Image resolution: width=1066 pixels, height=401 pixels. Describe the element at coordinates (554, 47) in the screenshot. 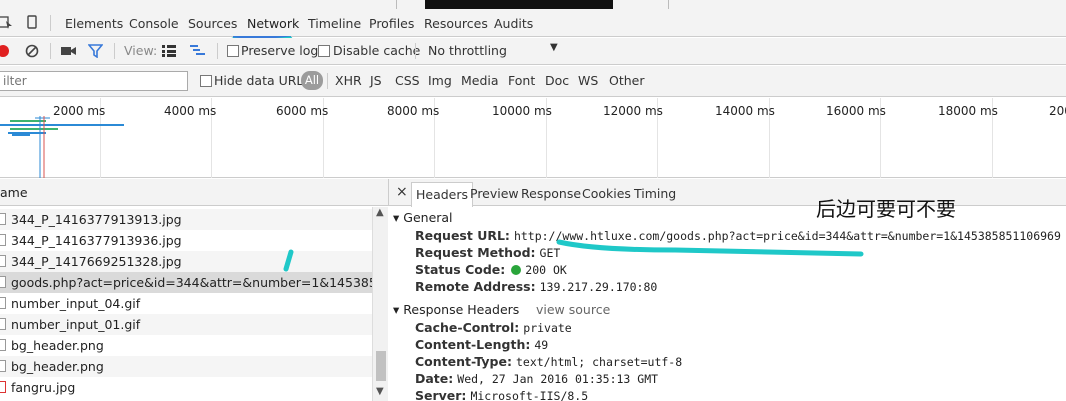

I see `chevron-down-icon: ▼` at that location.